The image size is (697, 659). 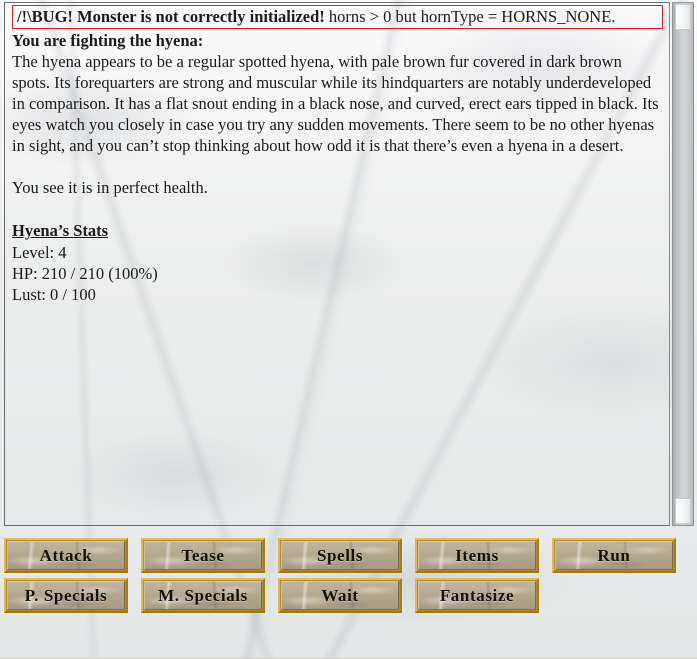 I want to click on bottom-strip, so click(x=348, y=638).